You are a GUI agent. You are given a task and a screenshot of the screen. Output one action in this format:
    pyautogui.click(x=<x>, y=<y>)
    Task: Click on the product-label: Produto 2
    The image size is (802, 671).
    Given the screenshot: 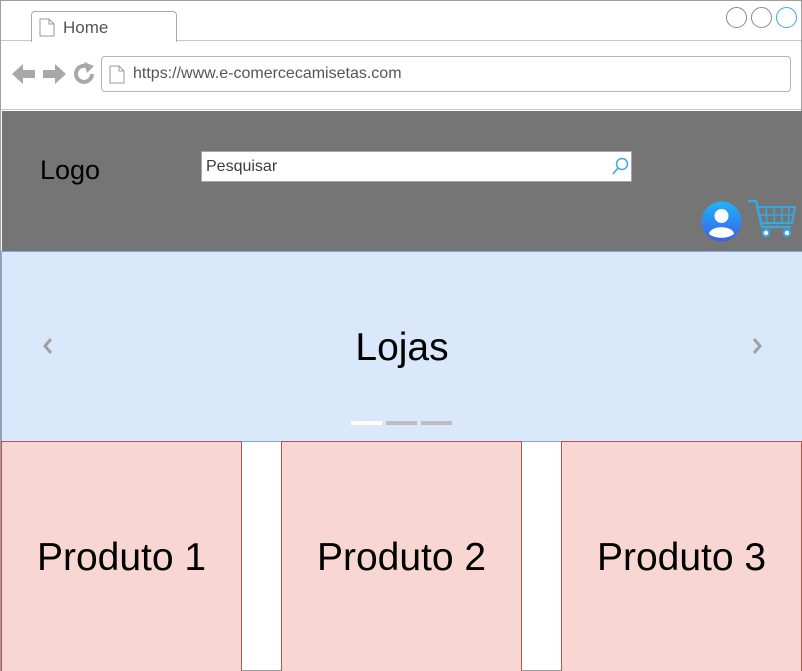 What is the action you would take?
    pyautogui.click(x=401, y=557)
    